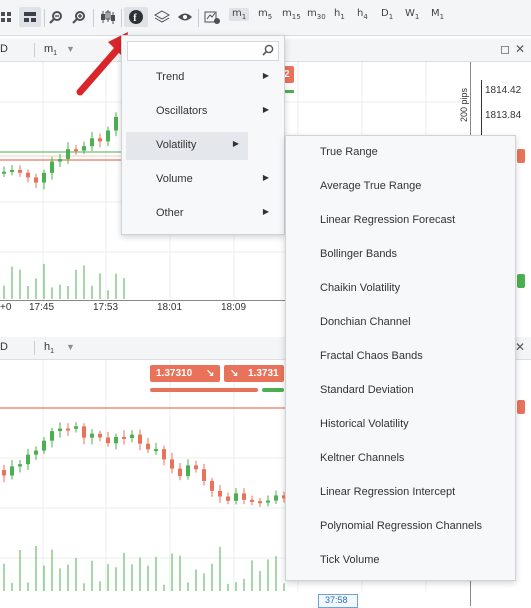  I want to click on indicator-linear-regression-forecast: Linear Regression Forecast, so click(400, 221).